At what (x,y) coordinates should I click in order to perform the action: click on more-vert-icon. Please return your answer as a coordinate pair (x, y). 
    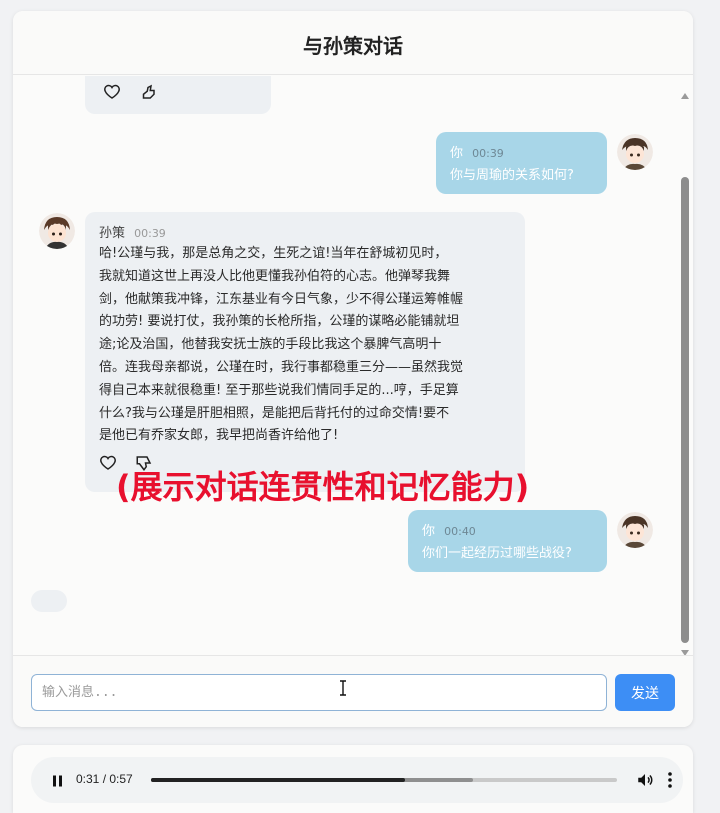
    Looking at the image, I should click on (670, 782).